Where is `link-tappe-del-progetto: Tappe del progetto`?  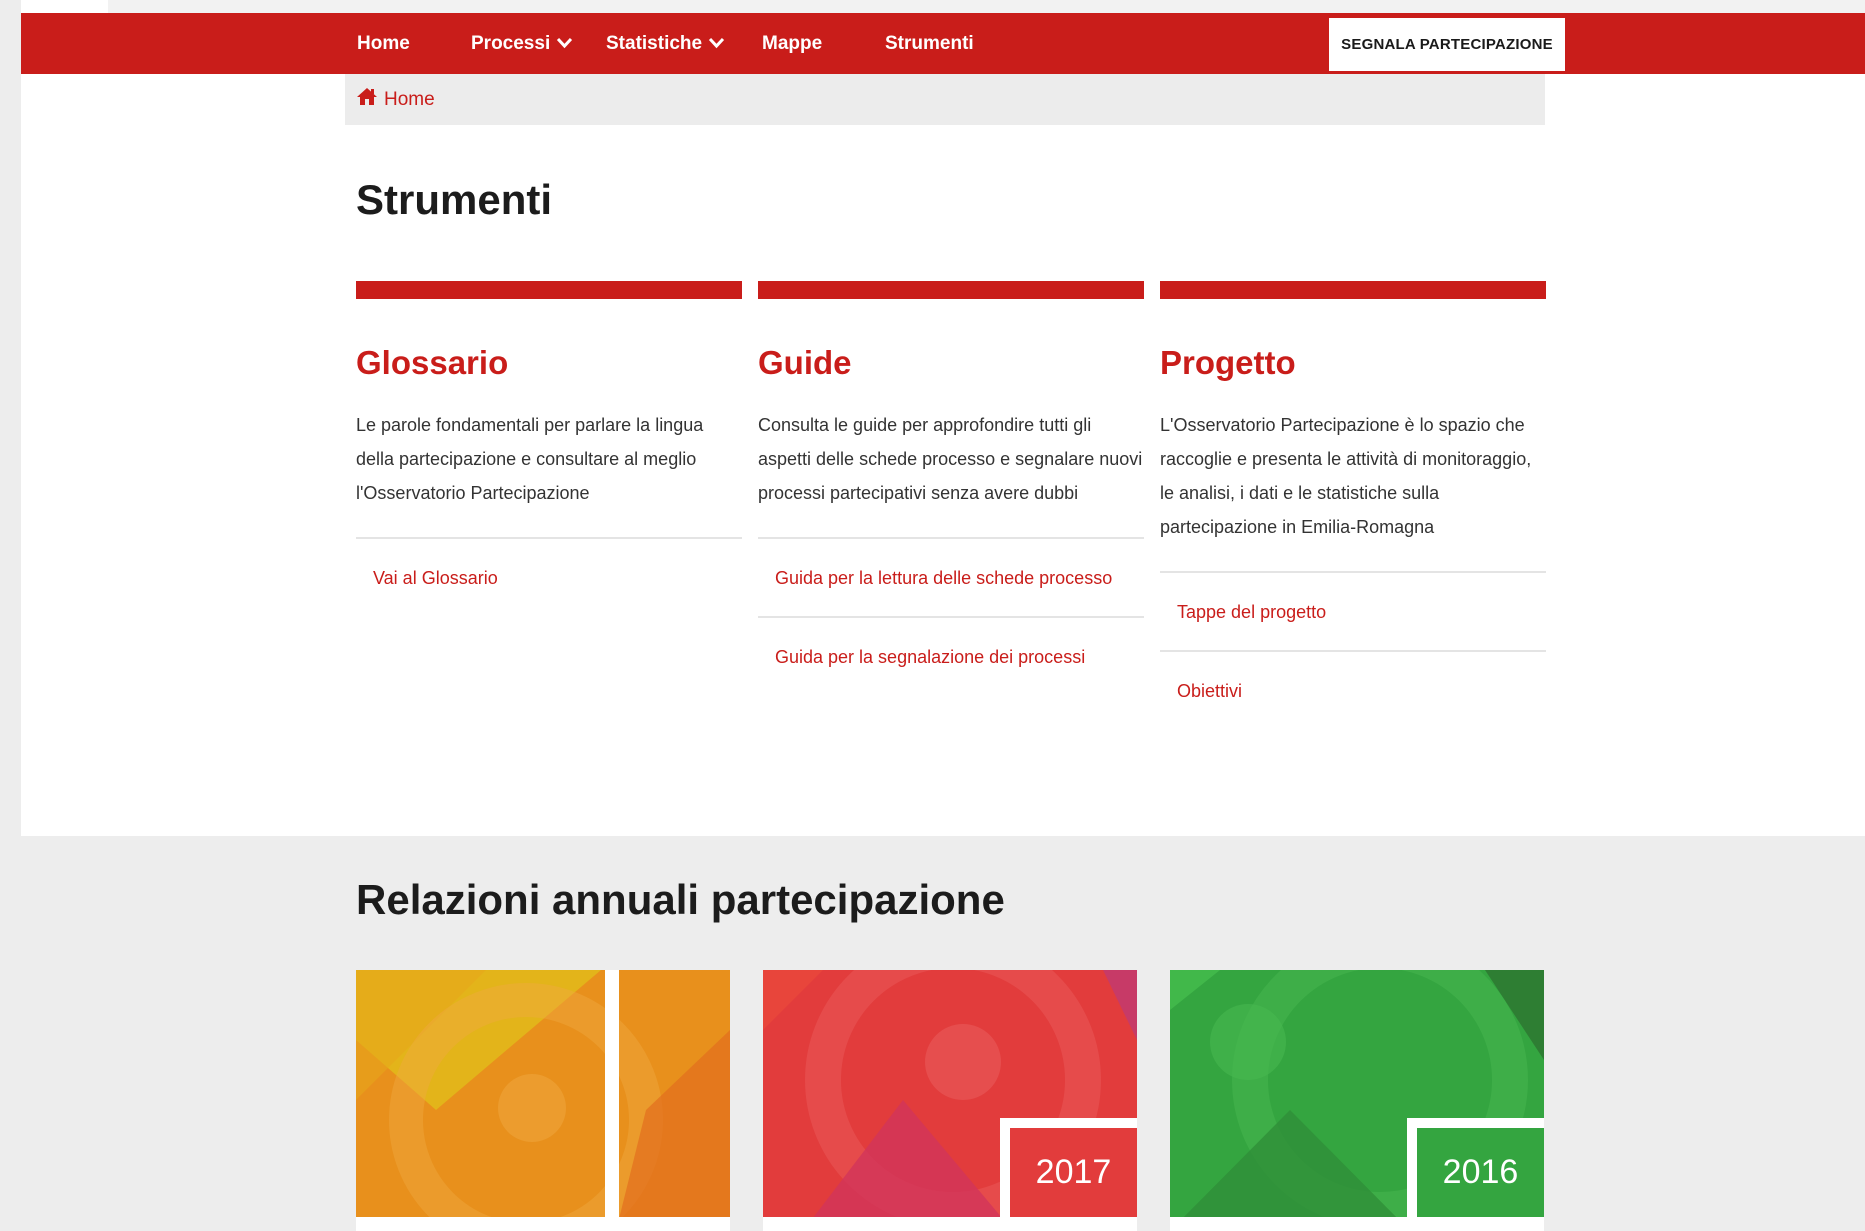 link-tappe-del-progetto: Tappe del progetto is located at coordinates (1353, 610).